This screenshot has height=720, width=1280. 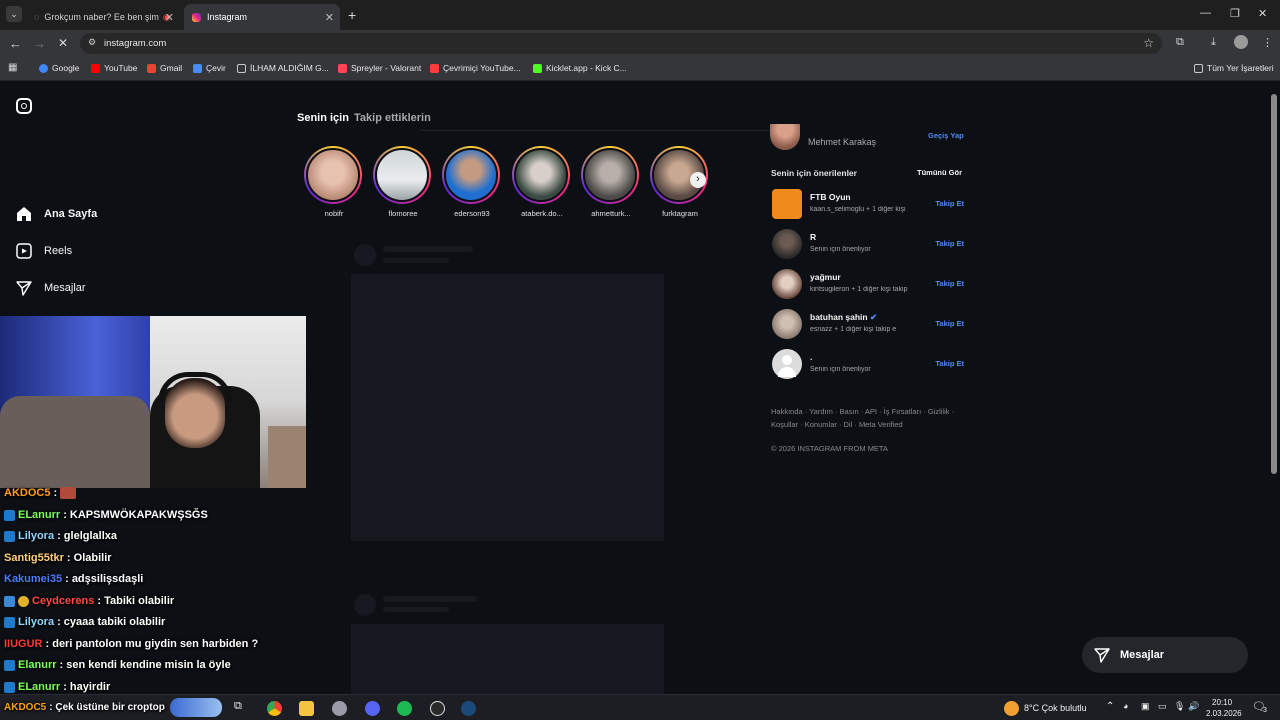 I want to click on tab-instagram: Instagram ✕, so click(x=262, y=17).